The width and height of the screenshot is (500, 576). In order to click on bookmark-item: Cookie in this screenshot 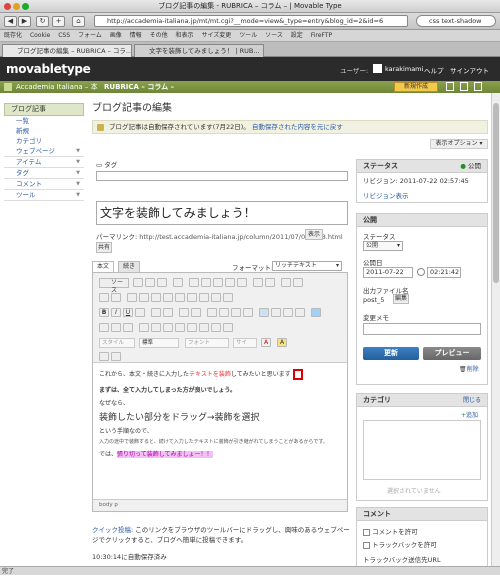, I will do `click(40, 35)`.